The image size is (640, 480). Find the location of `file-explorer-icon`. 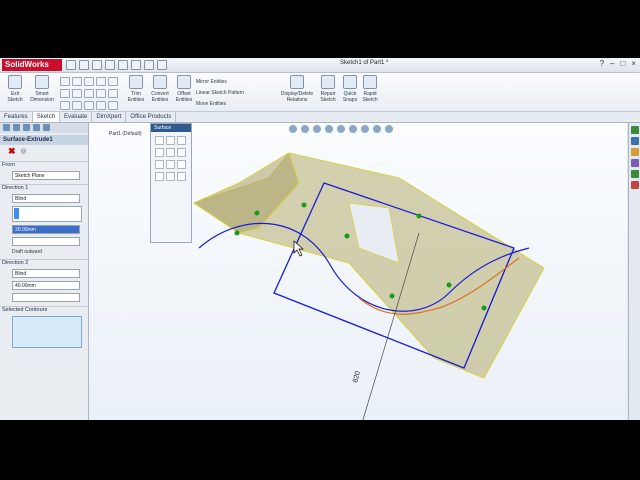

file-explorer-icon is located at coordinates (635, 152).